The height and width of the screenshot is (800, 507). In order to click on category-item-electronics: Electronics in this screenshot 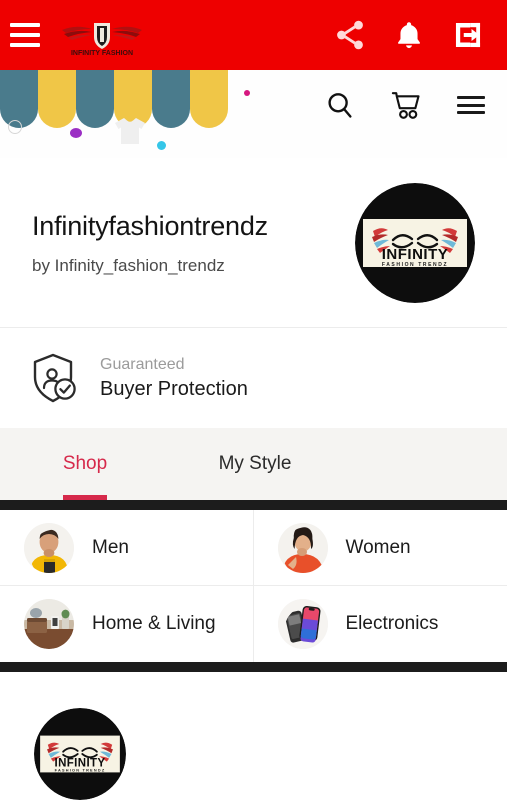, I will do `click(380, 624)`.